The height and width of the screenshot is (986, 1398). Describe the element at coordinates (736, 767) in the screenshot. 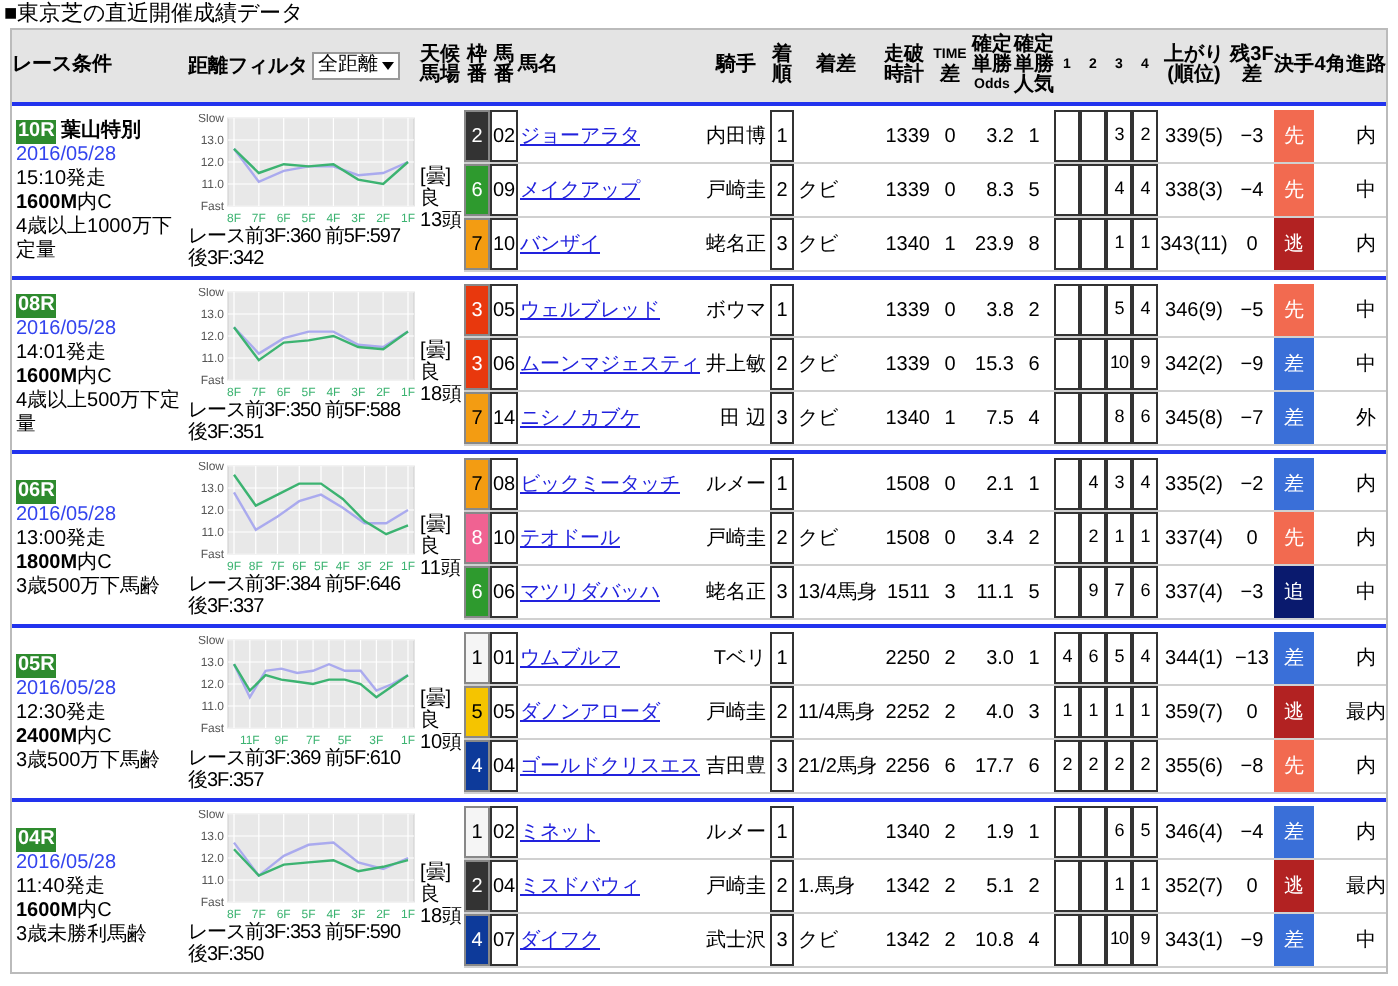

I see `jockey-name: 吉田豊` at that location.